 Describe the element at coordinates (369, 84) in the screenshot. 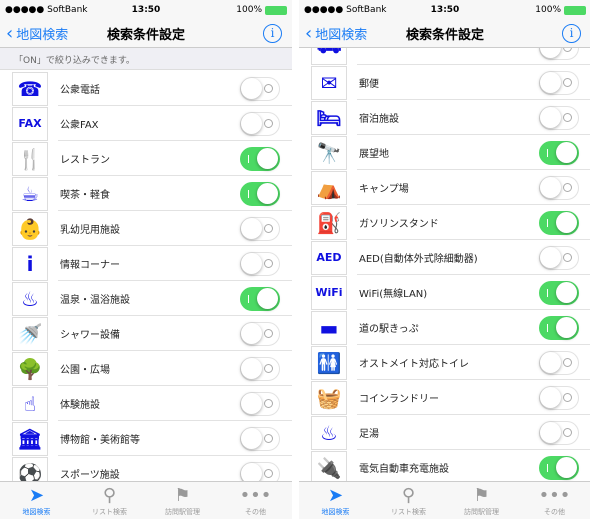

I see `item-label: 郵便` at that location.